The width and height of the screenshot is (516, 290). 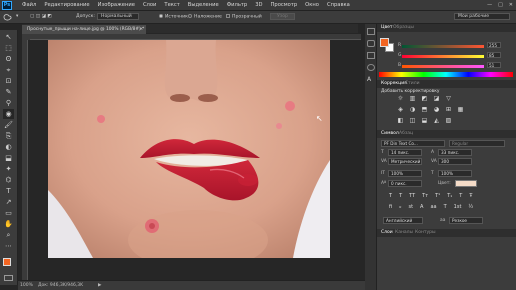 What do you see at coordinates (437, 196) in the screenshot?
I see `superscript-button: T¹` at bounding box center [437, 196].